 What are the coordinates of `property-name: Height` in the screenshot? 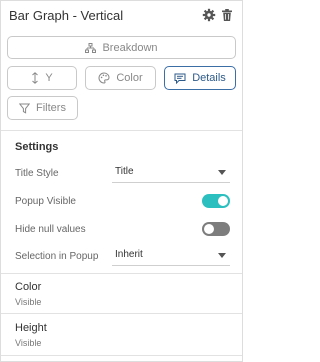 It's located at (31, 328).